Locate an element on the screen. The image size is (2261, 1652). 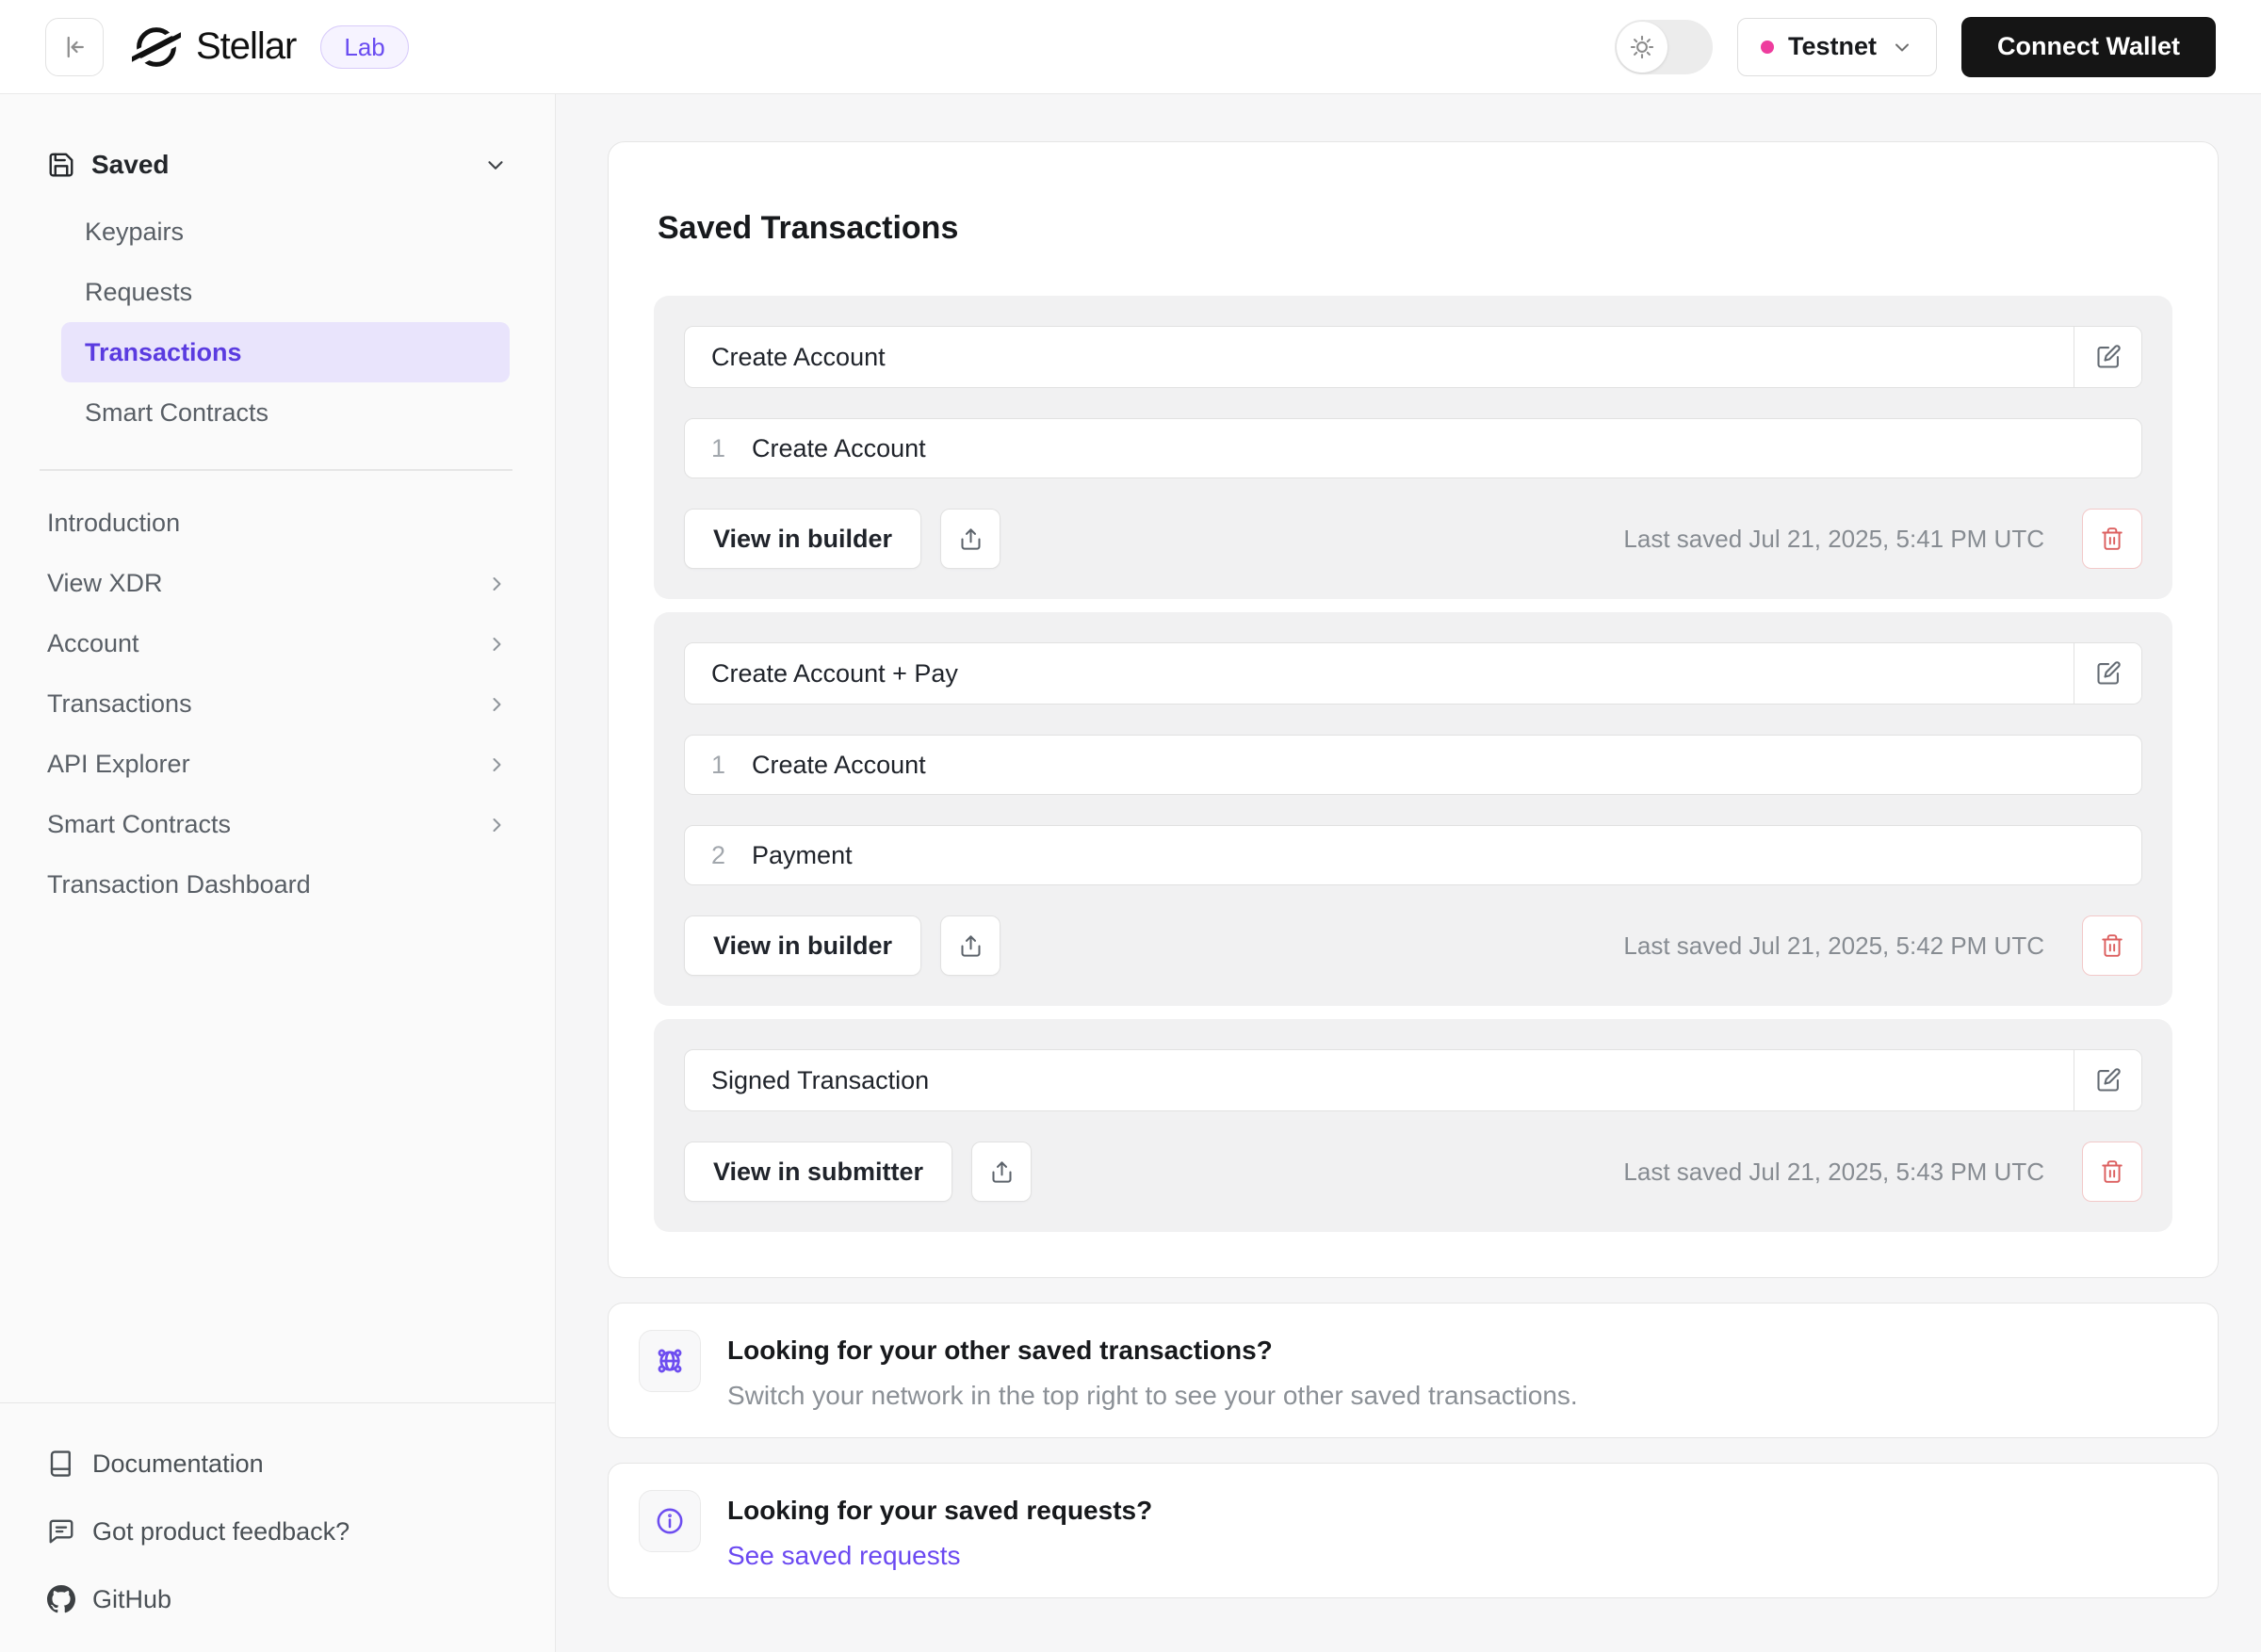
operation-index: 2 is located at coordinates (719, 854).